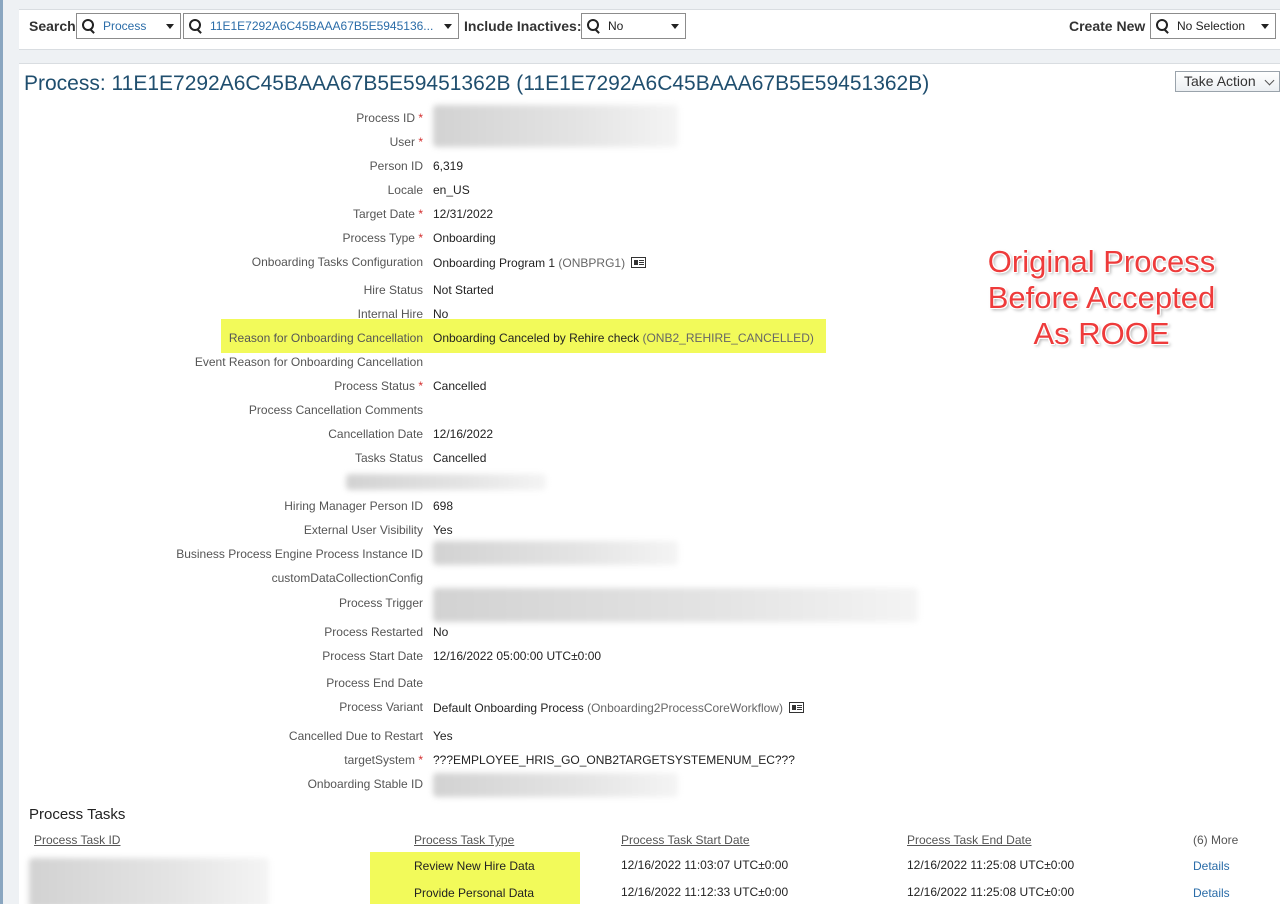 Image resolution: width=1280 pixels, height=904 pixels. What do you see at coordinates (389, 118) in the screenshot?
I see `field-label-process-id: Process ID *` at bounding box center [389, 118].